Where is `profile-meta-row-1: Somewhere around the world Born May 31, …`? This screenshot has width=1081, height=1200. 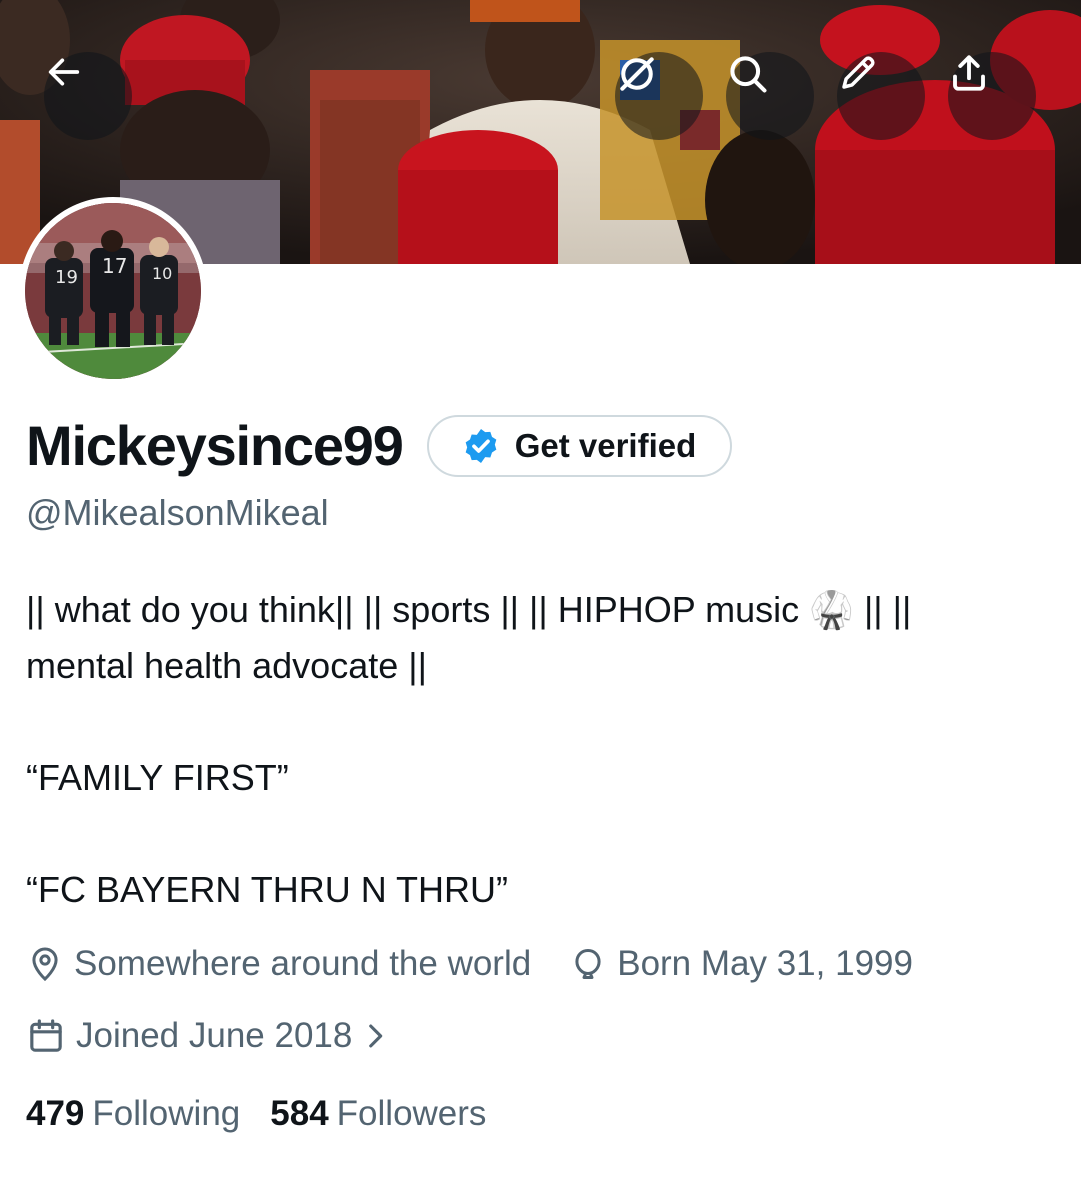 profile-meta-row-1: Somewhere around the world Born May 31, … is located at coordinates (469, 964).